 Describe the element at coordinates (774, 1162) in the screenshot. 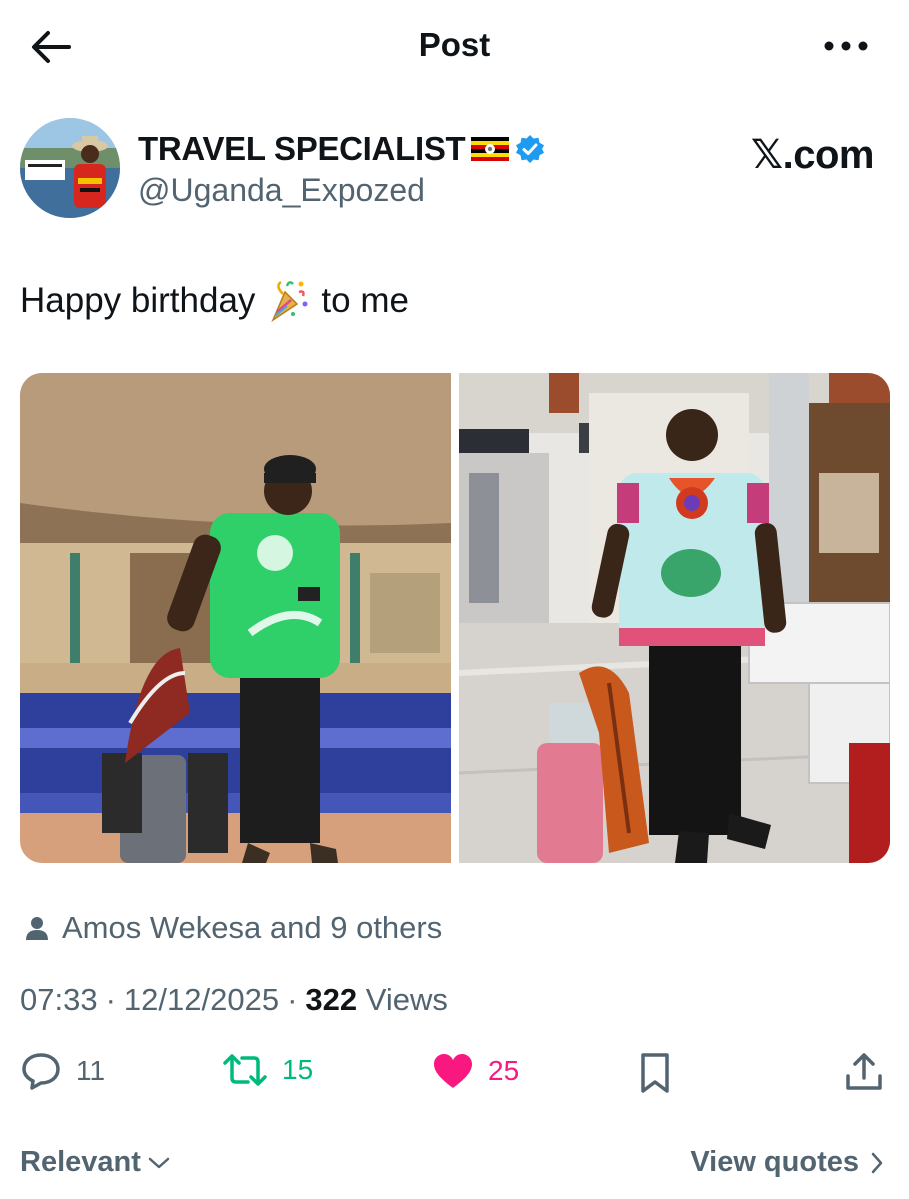

I see `view-quotes-label: View quotes` at that location.